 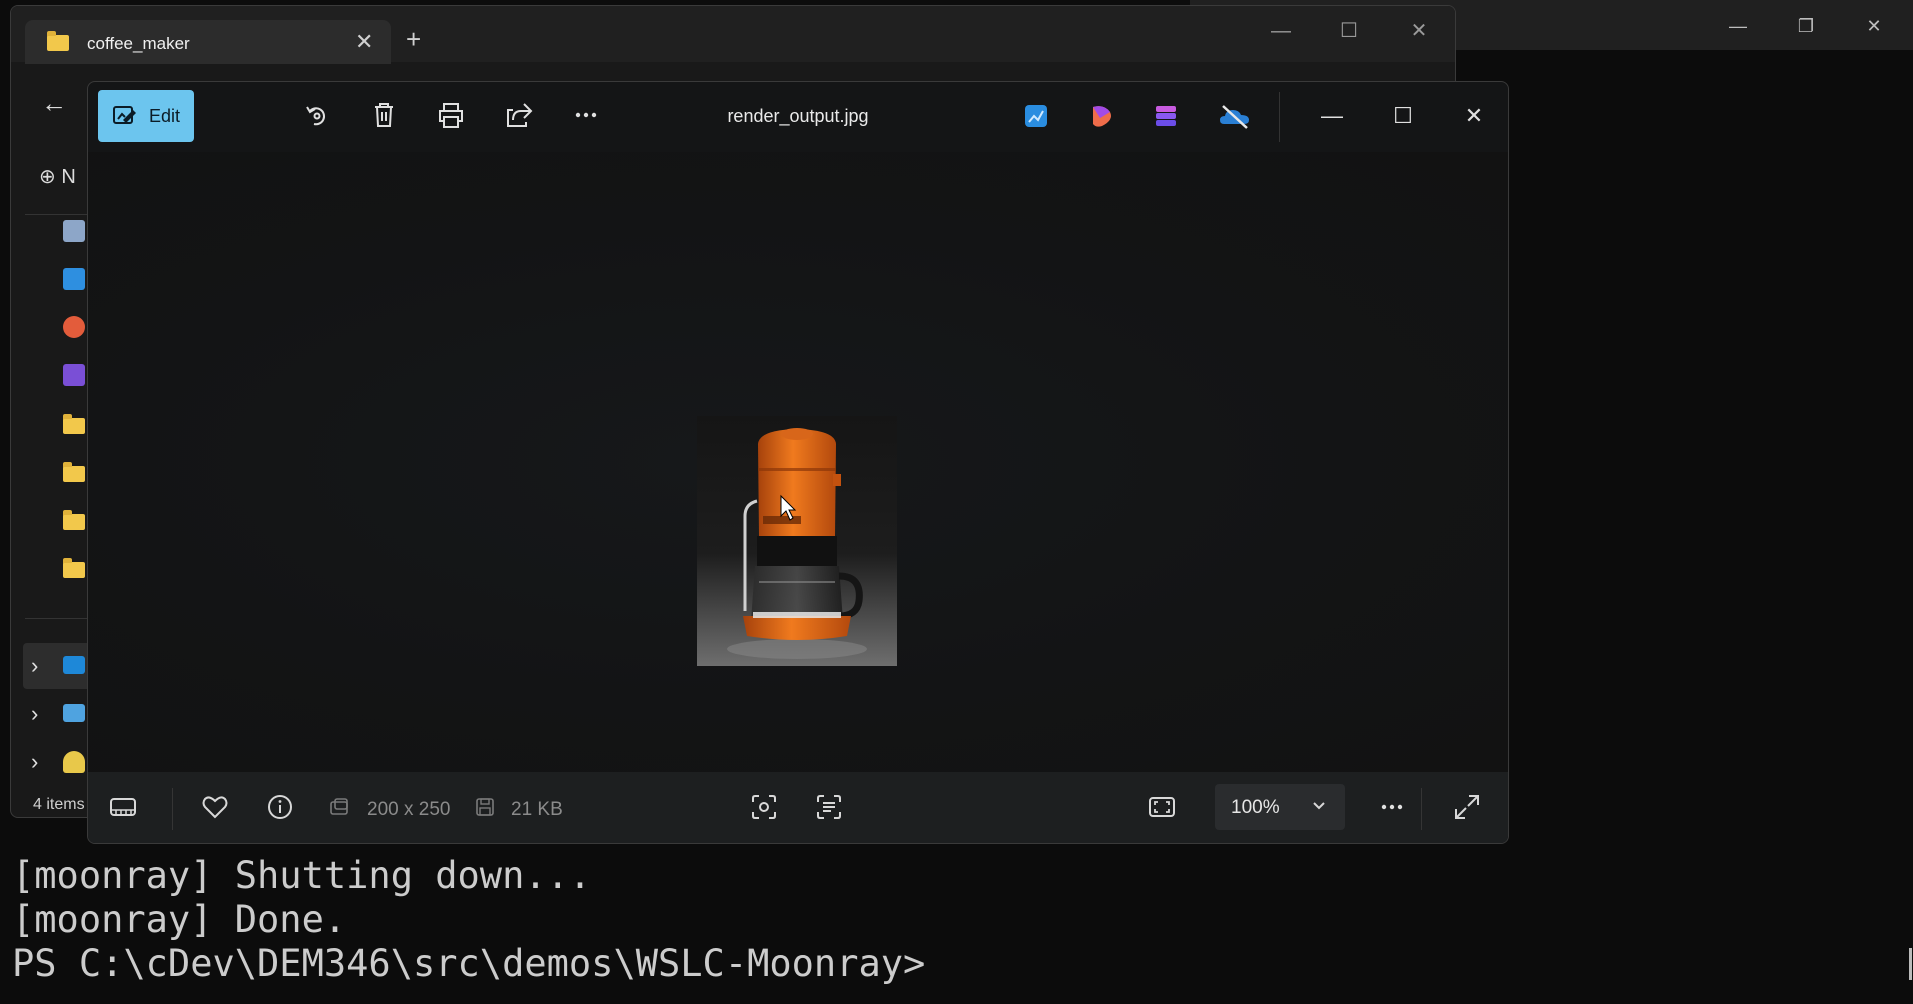 What do you see at coordinates (413, 39) in the screenshot?
I see `new-tab-button: +` at bounding box center [413, 39].